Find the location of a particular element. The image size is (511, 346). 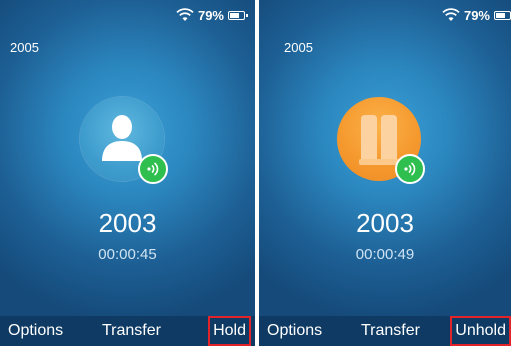

softkey-bar: Options Transfer Hold is located at coordinates (127, 331).